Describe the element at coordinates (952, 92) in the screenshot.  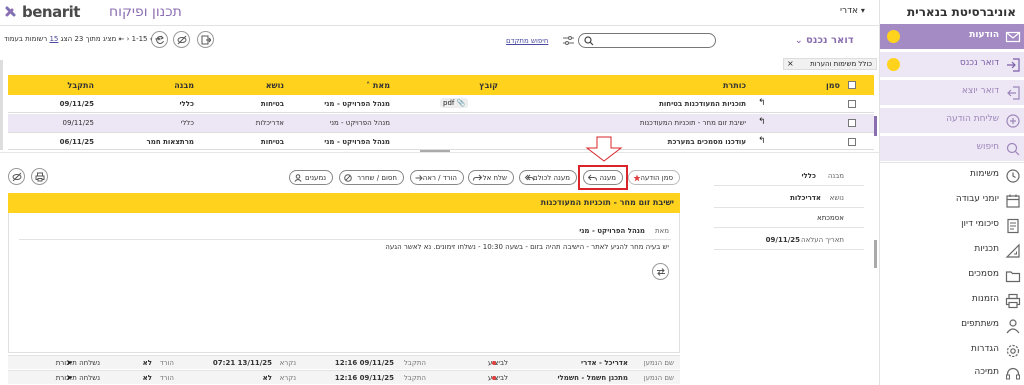
I see `sidebar-item-outbox: דואר יוצא` at that location.